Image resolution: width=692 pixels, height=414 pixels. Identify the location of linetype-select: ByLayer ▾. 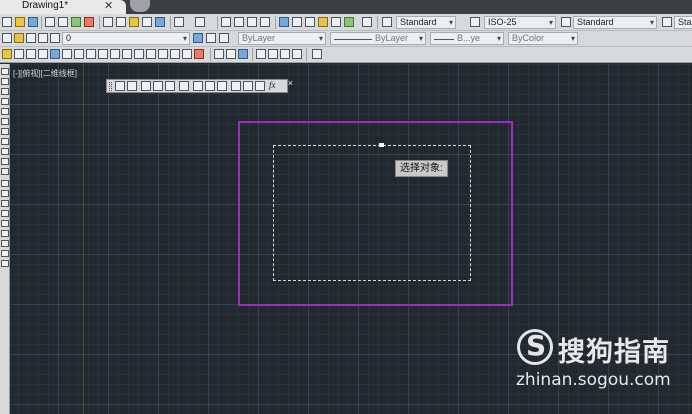
(378, 38).